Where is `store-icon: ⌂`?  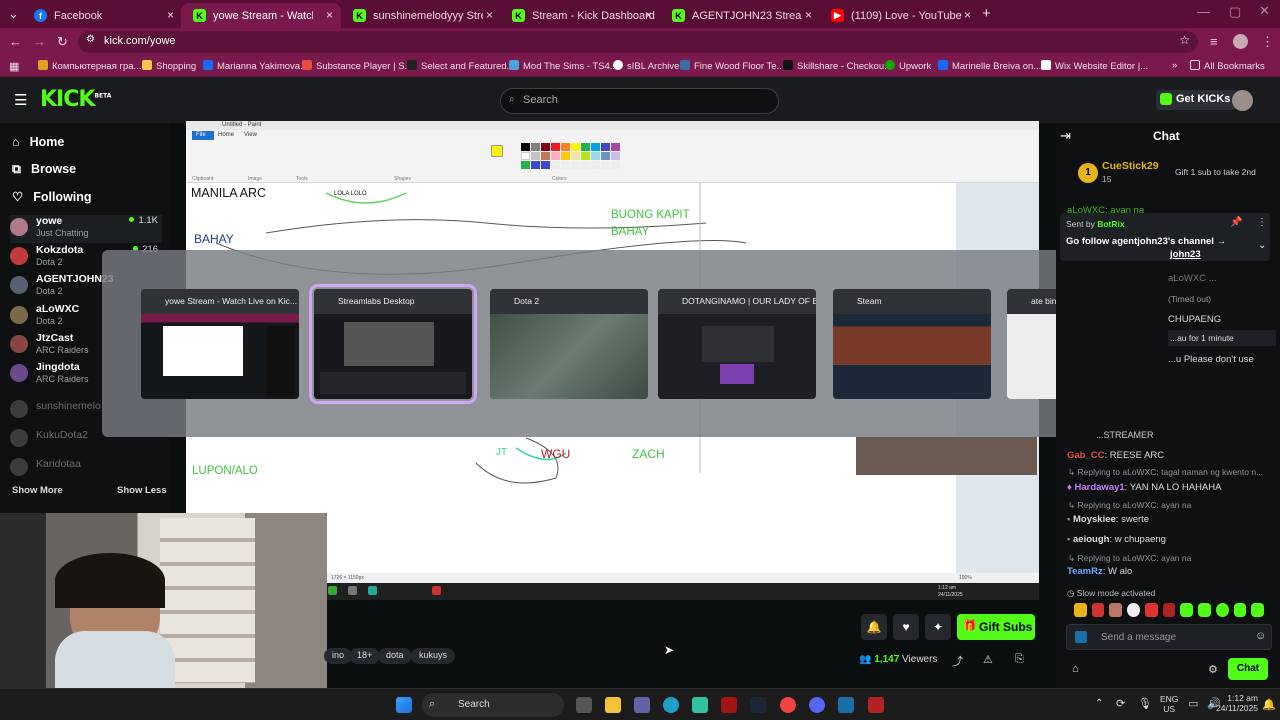
store-icon: ⌂ is located at coordinates (1075, 669).